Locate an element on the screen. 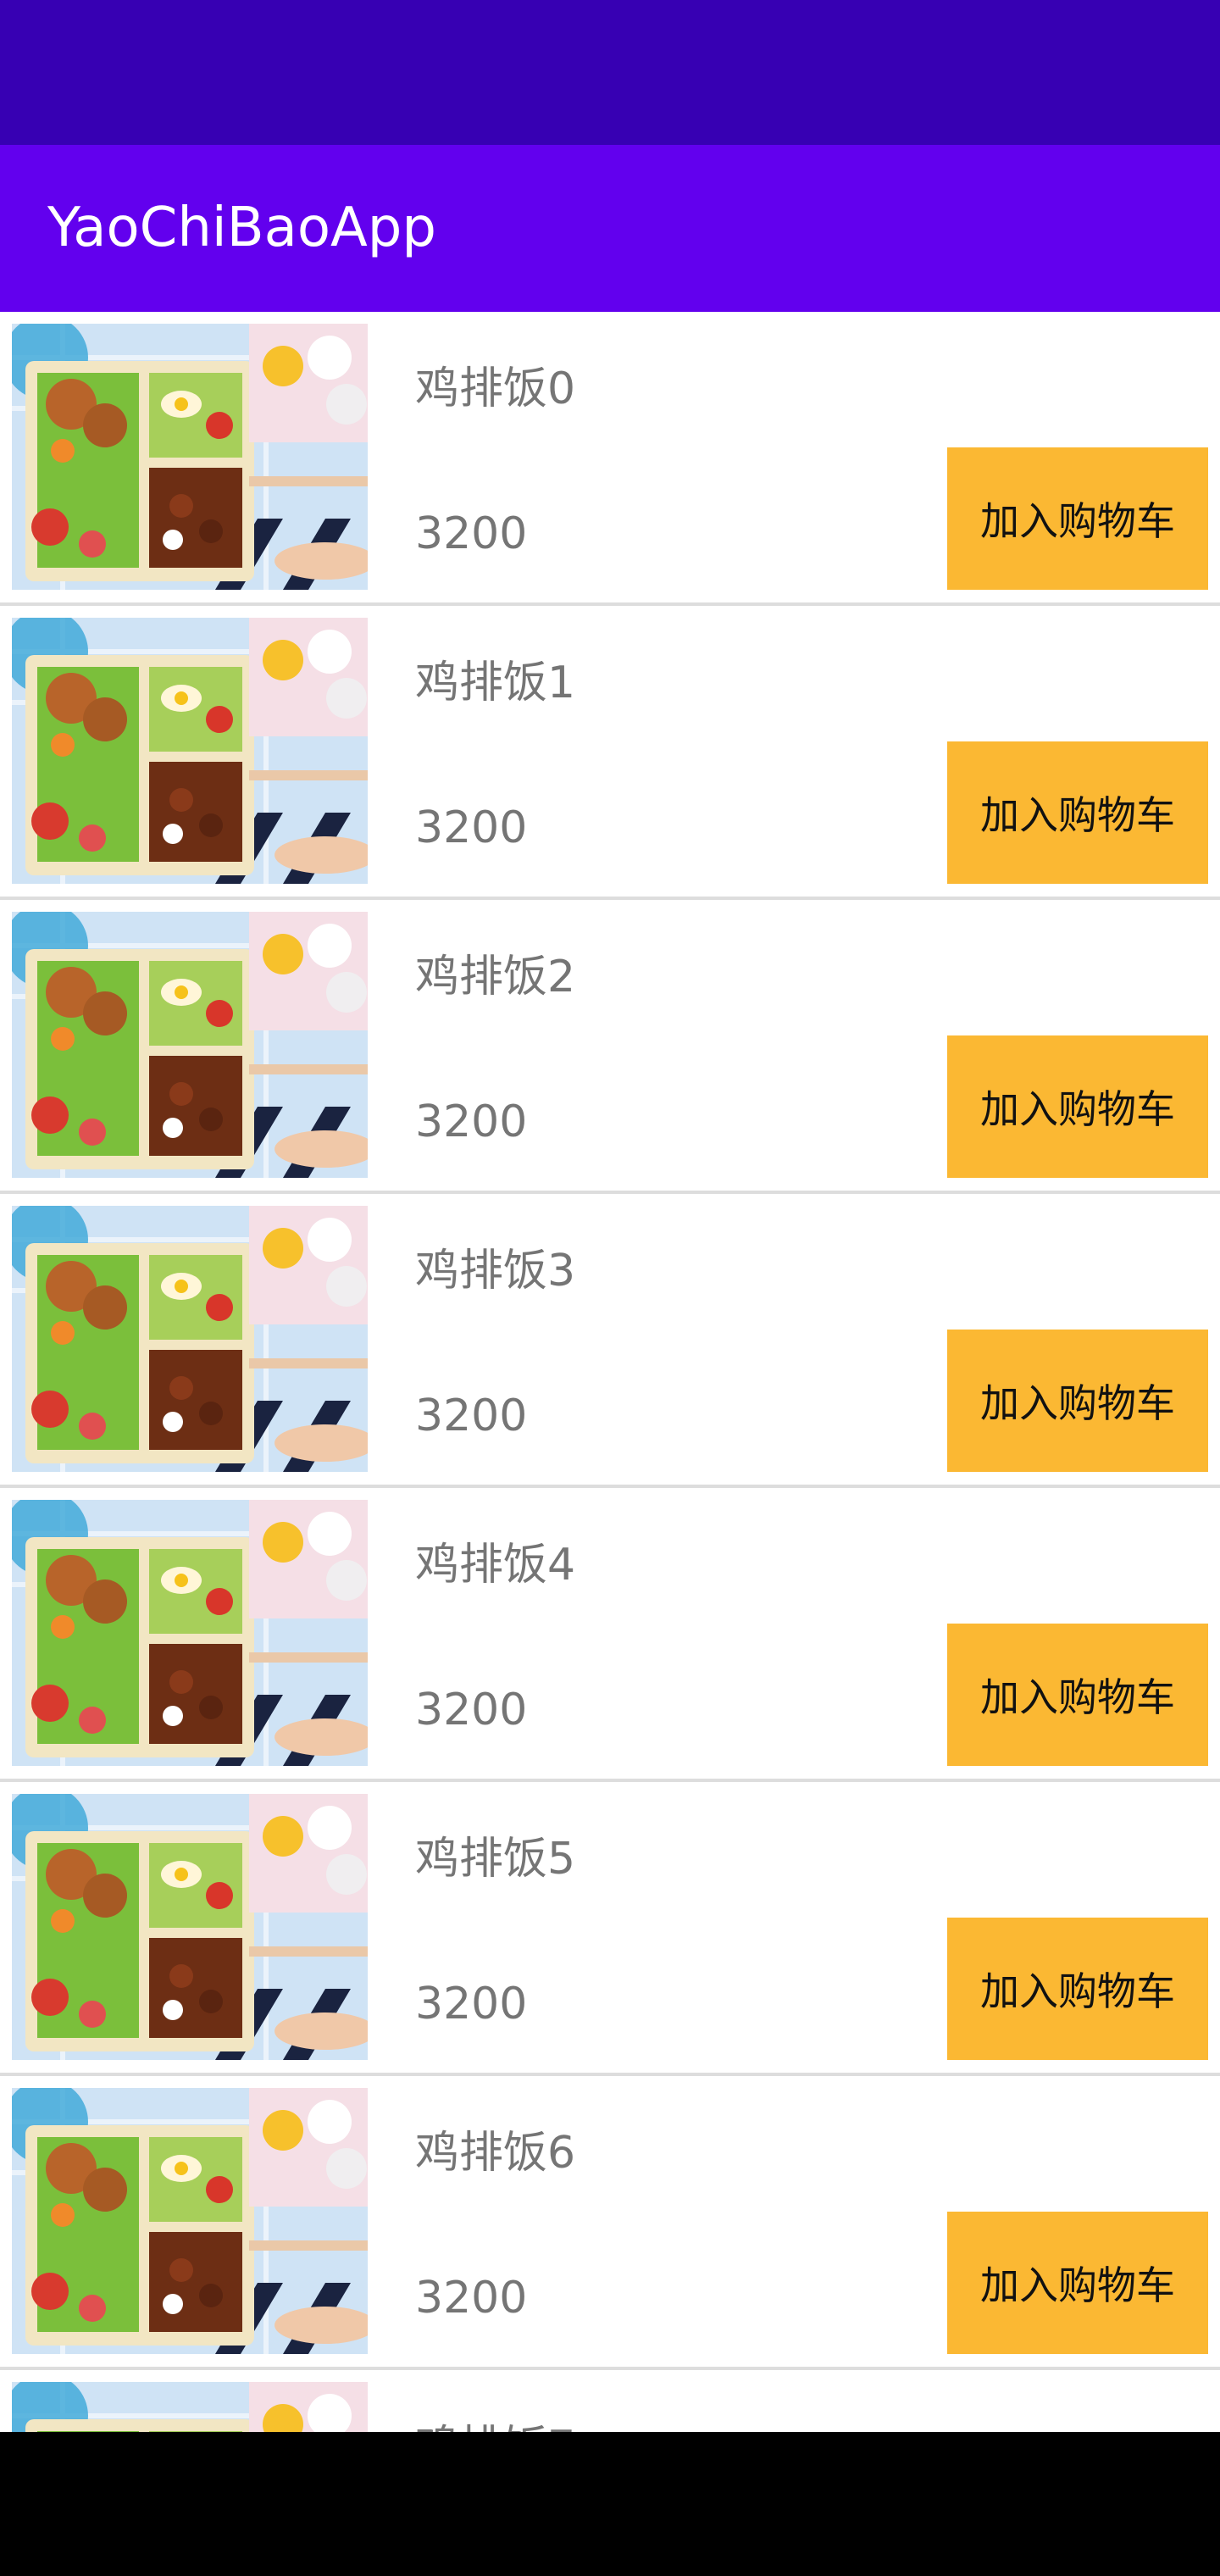 This screenshot has height=2576, width=1220. product-row: 鸡排饭6 3200 加入购物车 is located at coordinates (610, 2223).